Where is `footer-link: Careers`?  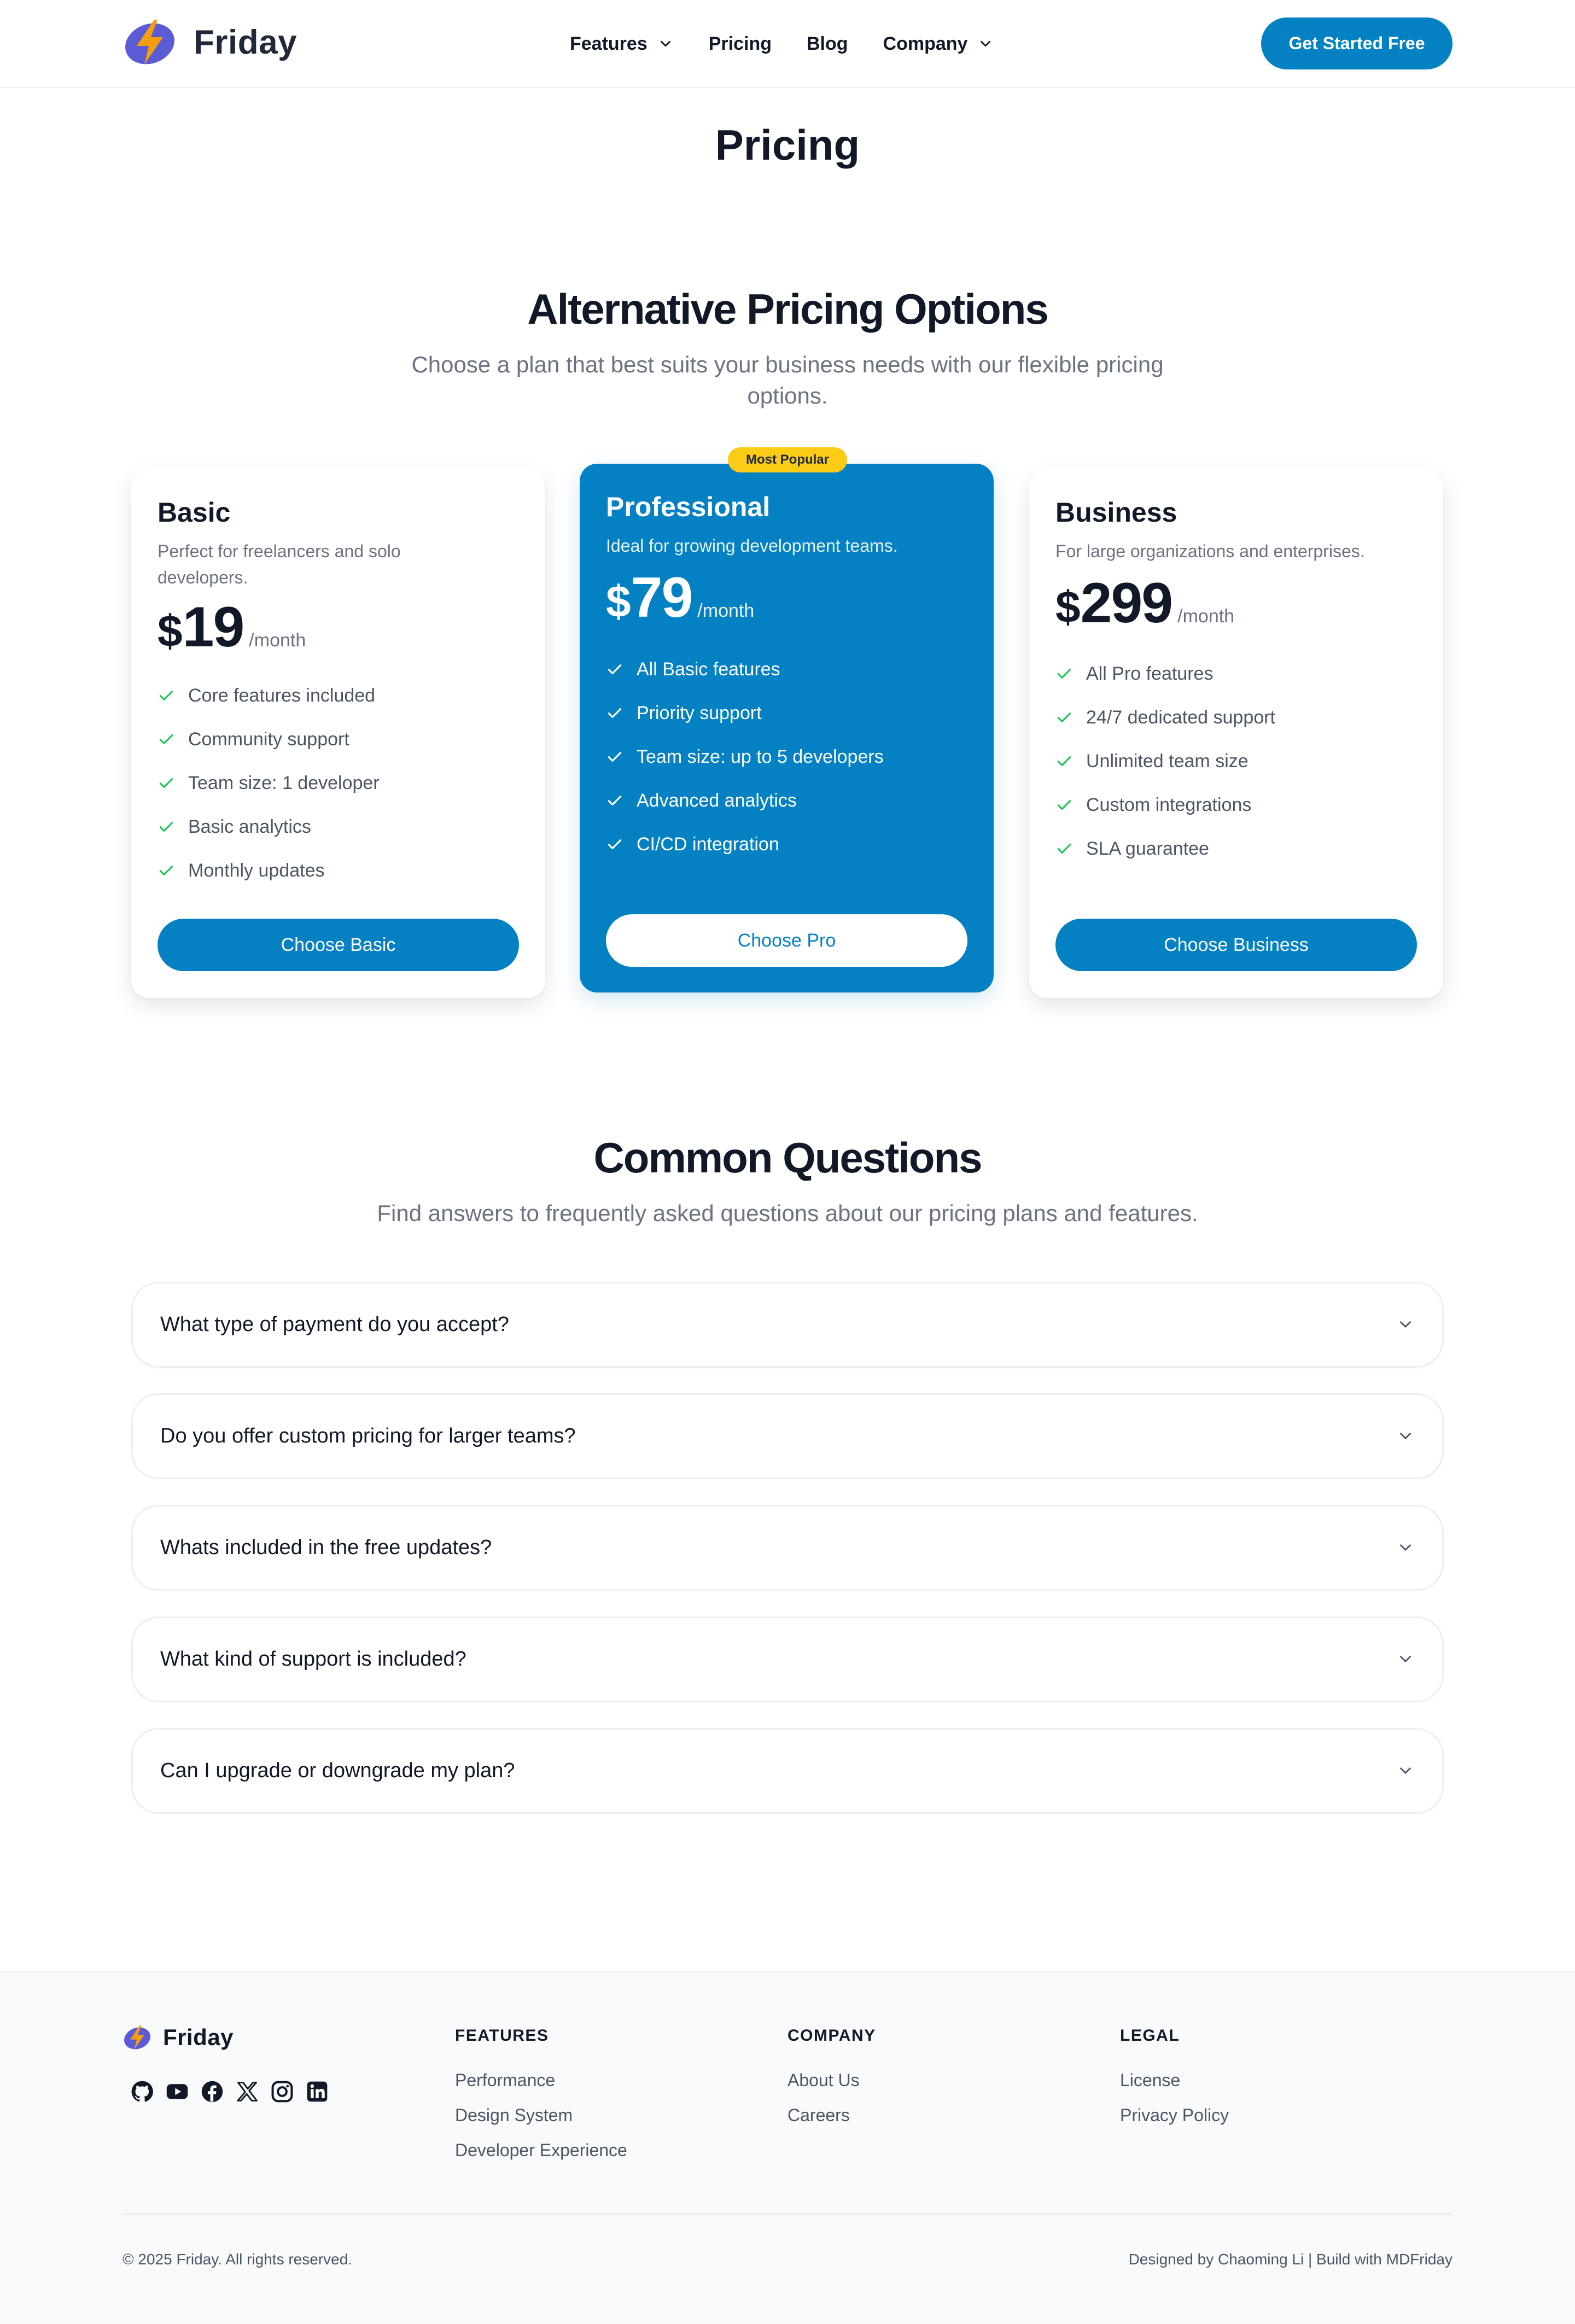
footer-link: Careers is located at coordinates (832, 2115).